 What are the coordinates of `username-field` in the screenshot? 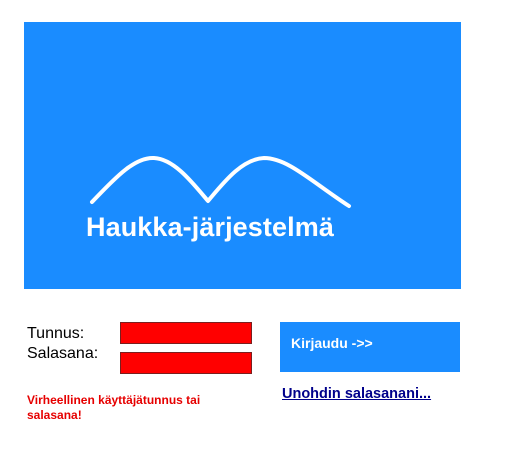 It's located at (186, 333).